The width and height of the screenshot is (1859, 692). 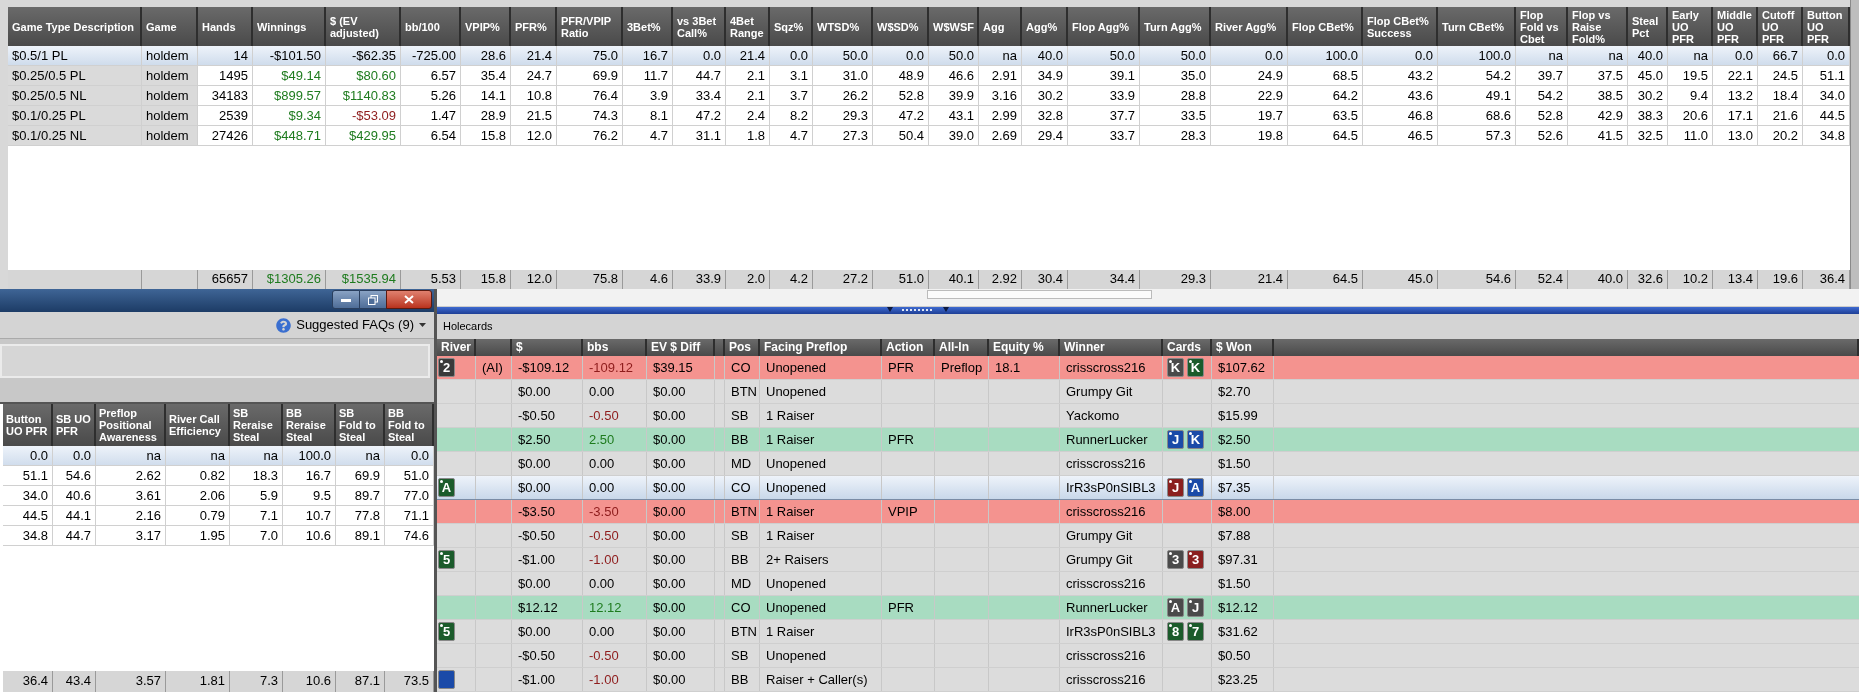 I want to click on hand-row: 5 -$1.00 -1.00 $0.00 BB 2+ Raisers Grumpy Git 3 3 $97.31, so click(x=1148, y=560).